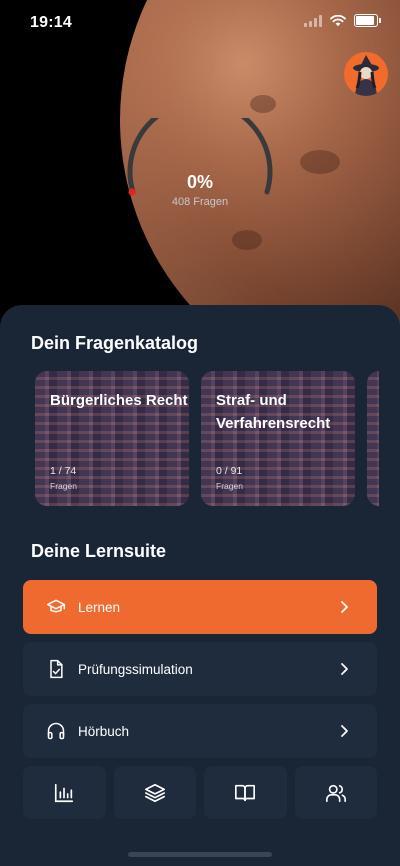 The height and width of the screenshot is (866, 400). Describe the element at coordinates (200, 202) in the screenshot. I see `progress-questions-count: 408 Fragen` at that location.